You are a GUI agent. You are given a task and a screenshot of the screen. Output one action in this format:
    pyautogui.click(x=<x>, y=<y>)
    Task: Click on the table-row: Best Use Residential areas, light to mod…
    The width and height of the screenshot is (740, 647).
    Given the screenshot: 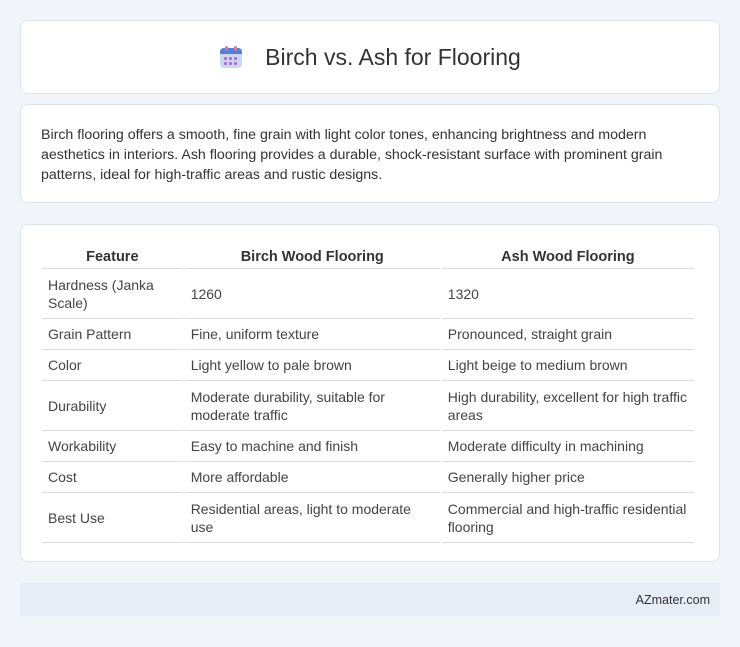 What is the action you would take?
    pyautogui.click(x=368, y=518)
    